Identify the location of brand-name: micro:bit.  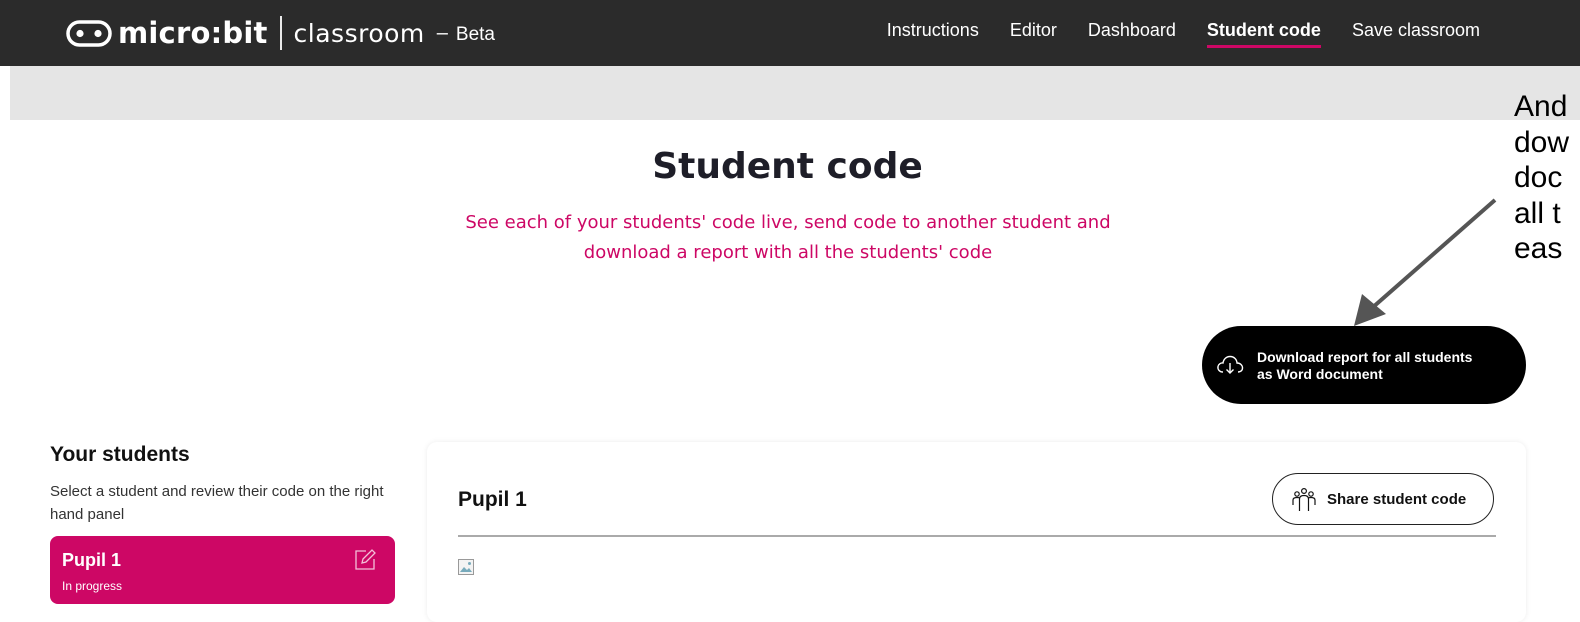
(193, 33).